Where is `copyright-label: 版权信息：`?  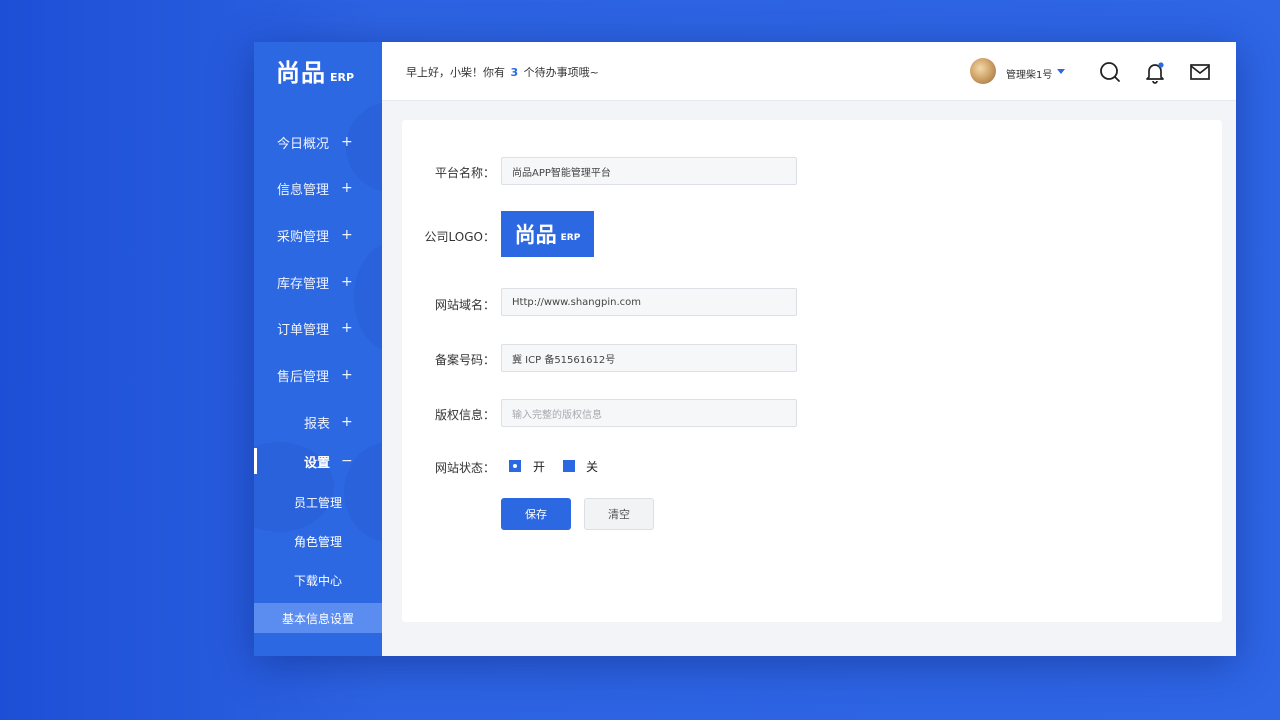 copyright-label: 版权信息： is located at coordinates (464, 415).